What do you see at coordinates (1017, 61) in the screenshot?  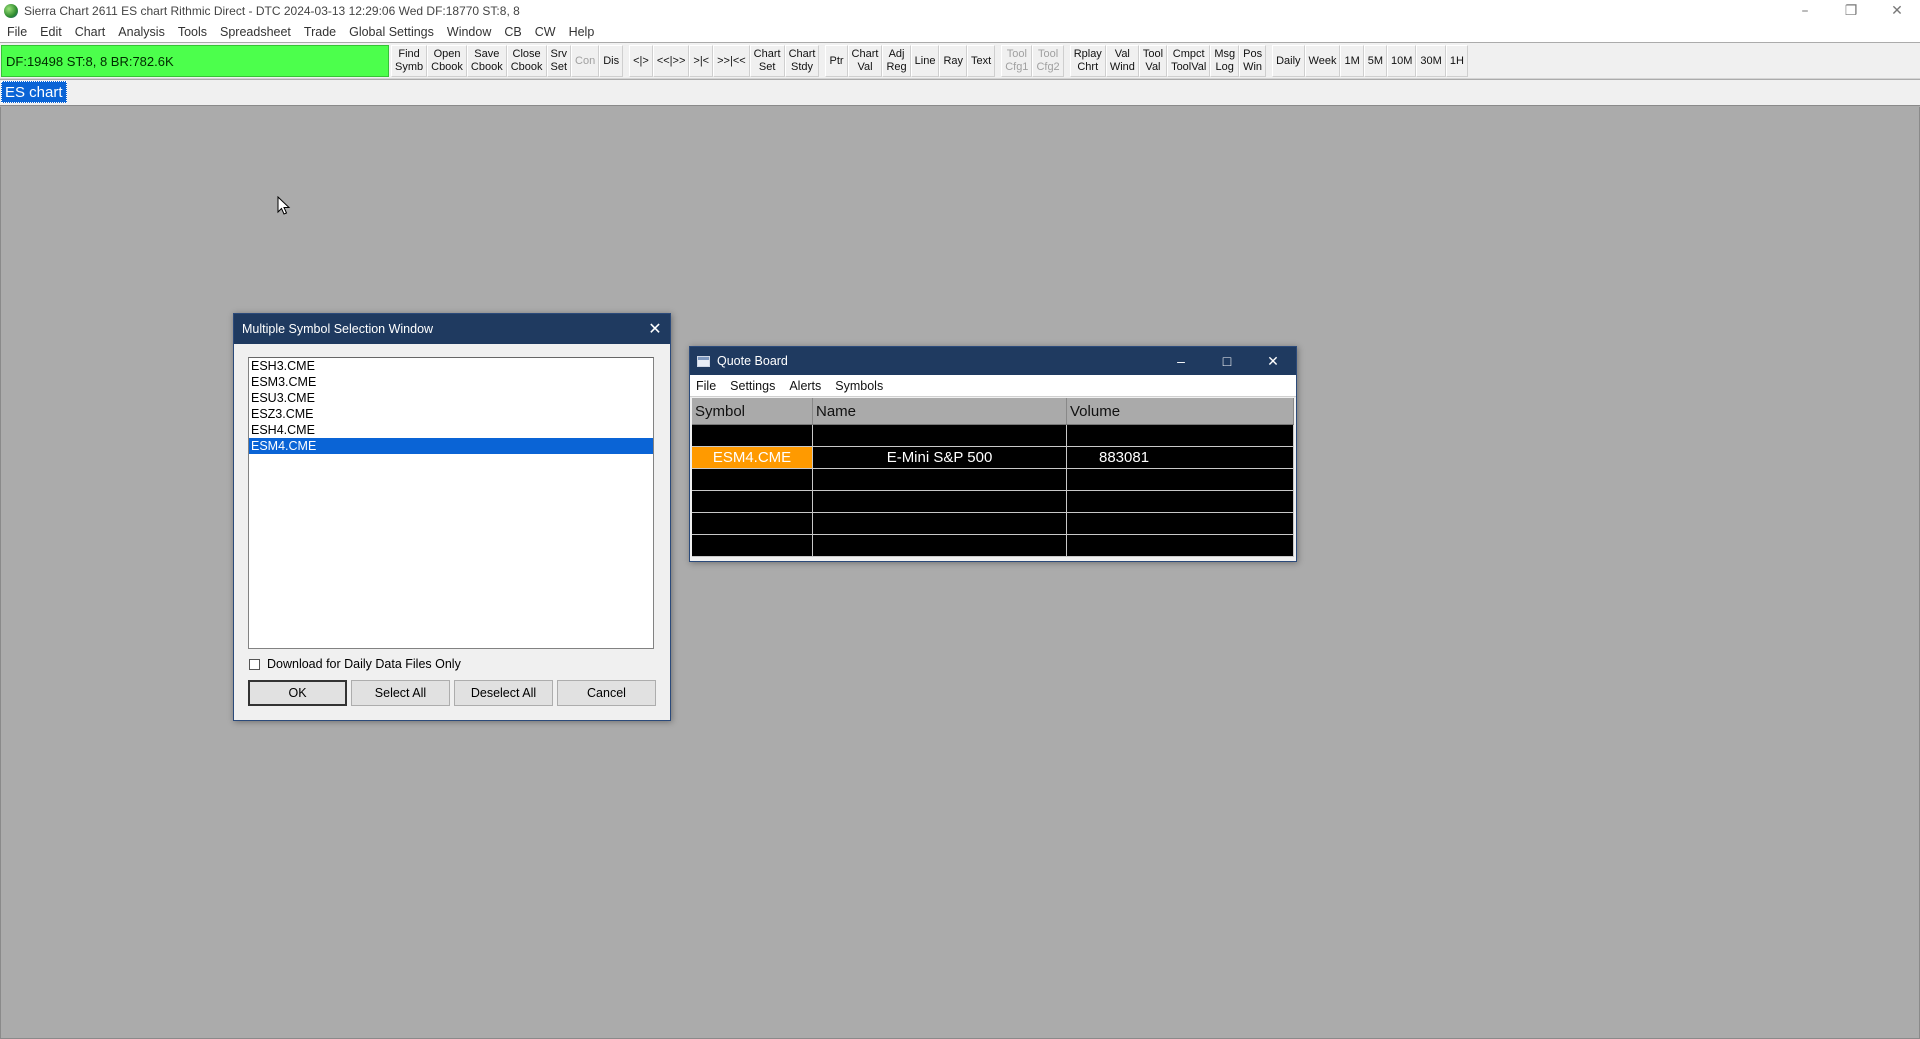 I see `toolbar-button-tool-cfg1: Tool Cfg1` at bounding box center [1017, 61].